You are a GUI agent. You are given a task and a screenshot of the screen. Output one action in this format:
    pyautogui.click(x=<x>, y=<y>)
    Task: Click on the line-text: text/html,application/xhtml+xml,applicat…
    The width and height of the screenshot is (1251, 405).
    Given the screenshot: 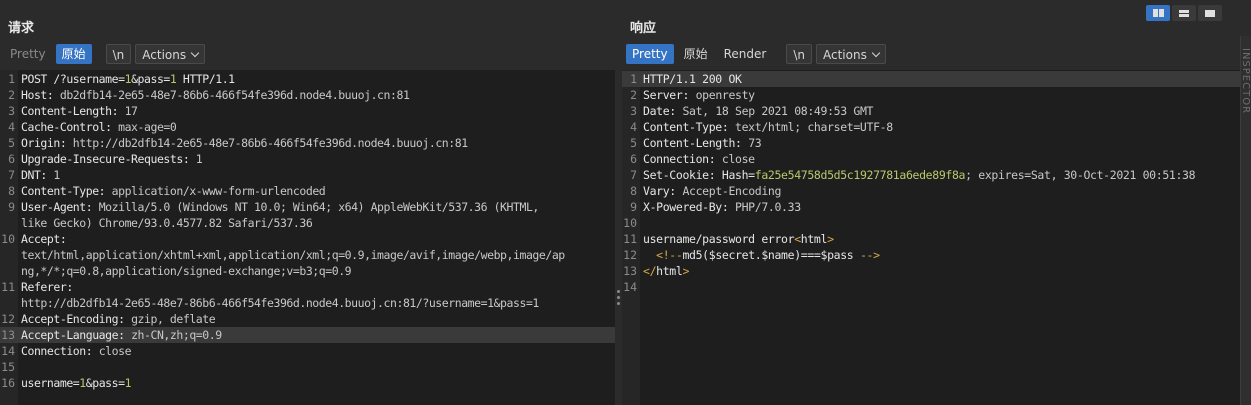 What is the action you would take?
    pyautogui.click(x=291, y=255)
    